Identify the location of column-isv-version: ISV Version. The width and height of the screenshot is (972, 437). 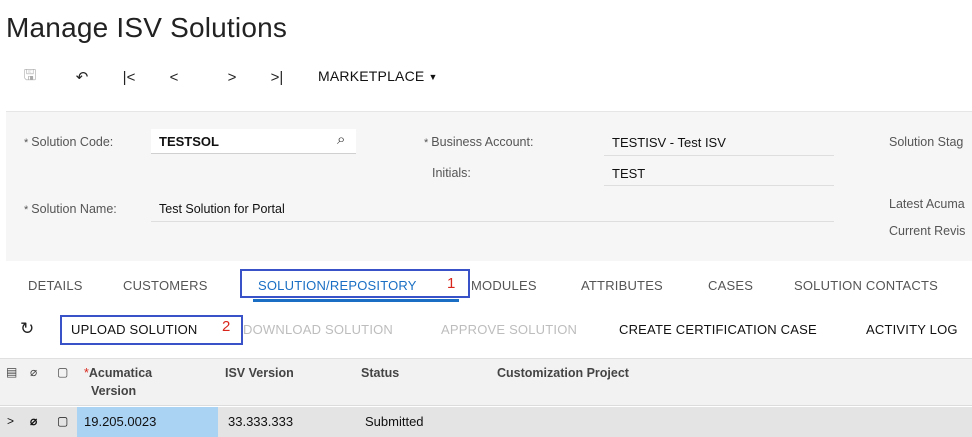
(259, 373).